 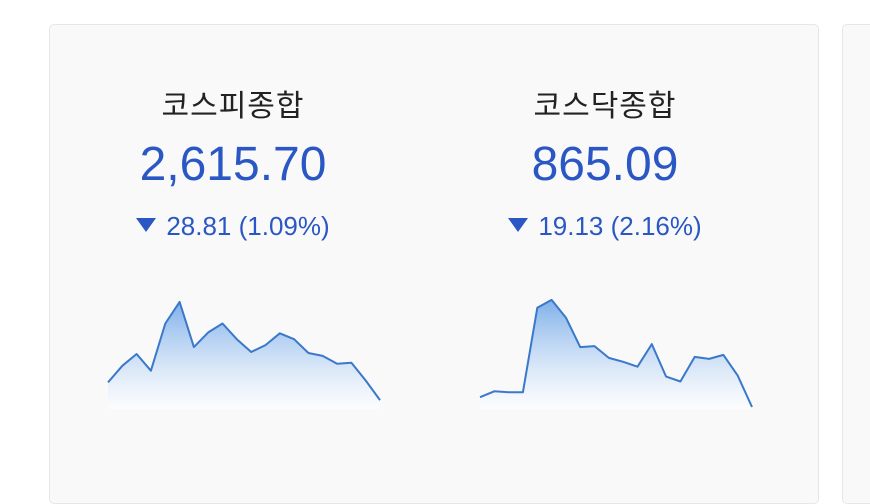 I want to click on index-name: 코스피종합, so click(x=233, y=106).